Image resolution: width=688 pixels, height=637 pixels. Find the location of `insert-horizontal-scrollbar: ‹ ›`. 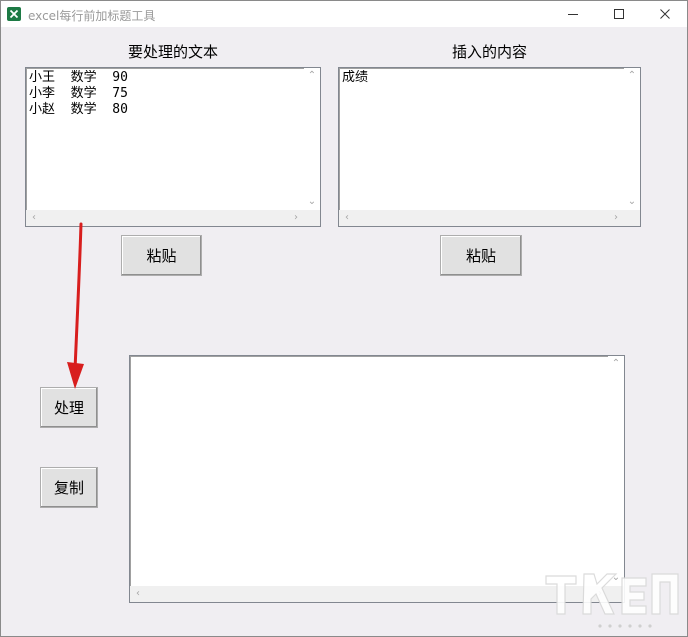

insert-horizontal-scrollbar: ‹ › is located at coordinates (481, 218).